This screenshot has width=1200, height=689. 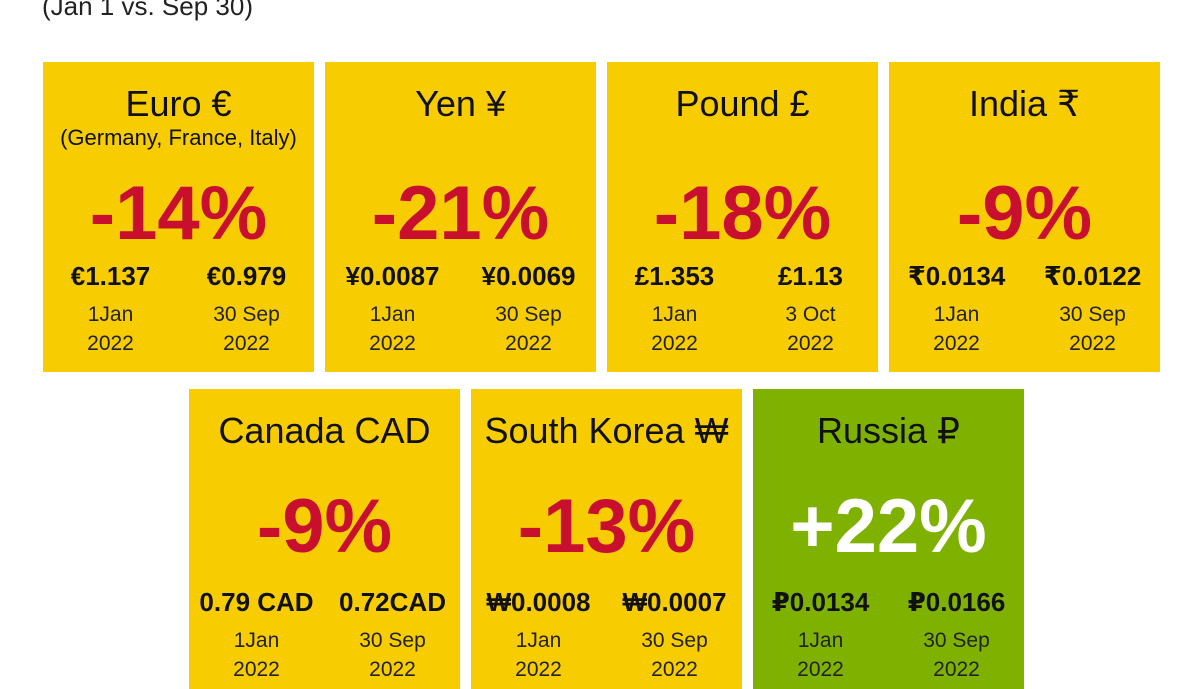 What do you see at coordinates (810, 276) in the screenshot?
I see `end-value: £1.13` at bounding box center [810, 276].